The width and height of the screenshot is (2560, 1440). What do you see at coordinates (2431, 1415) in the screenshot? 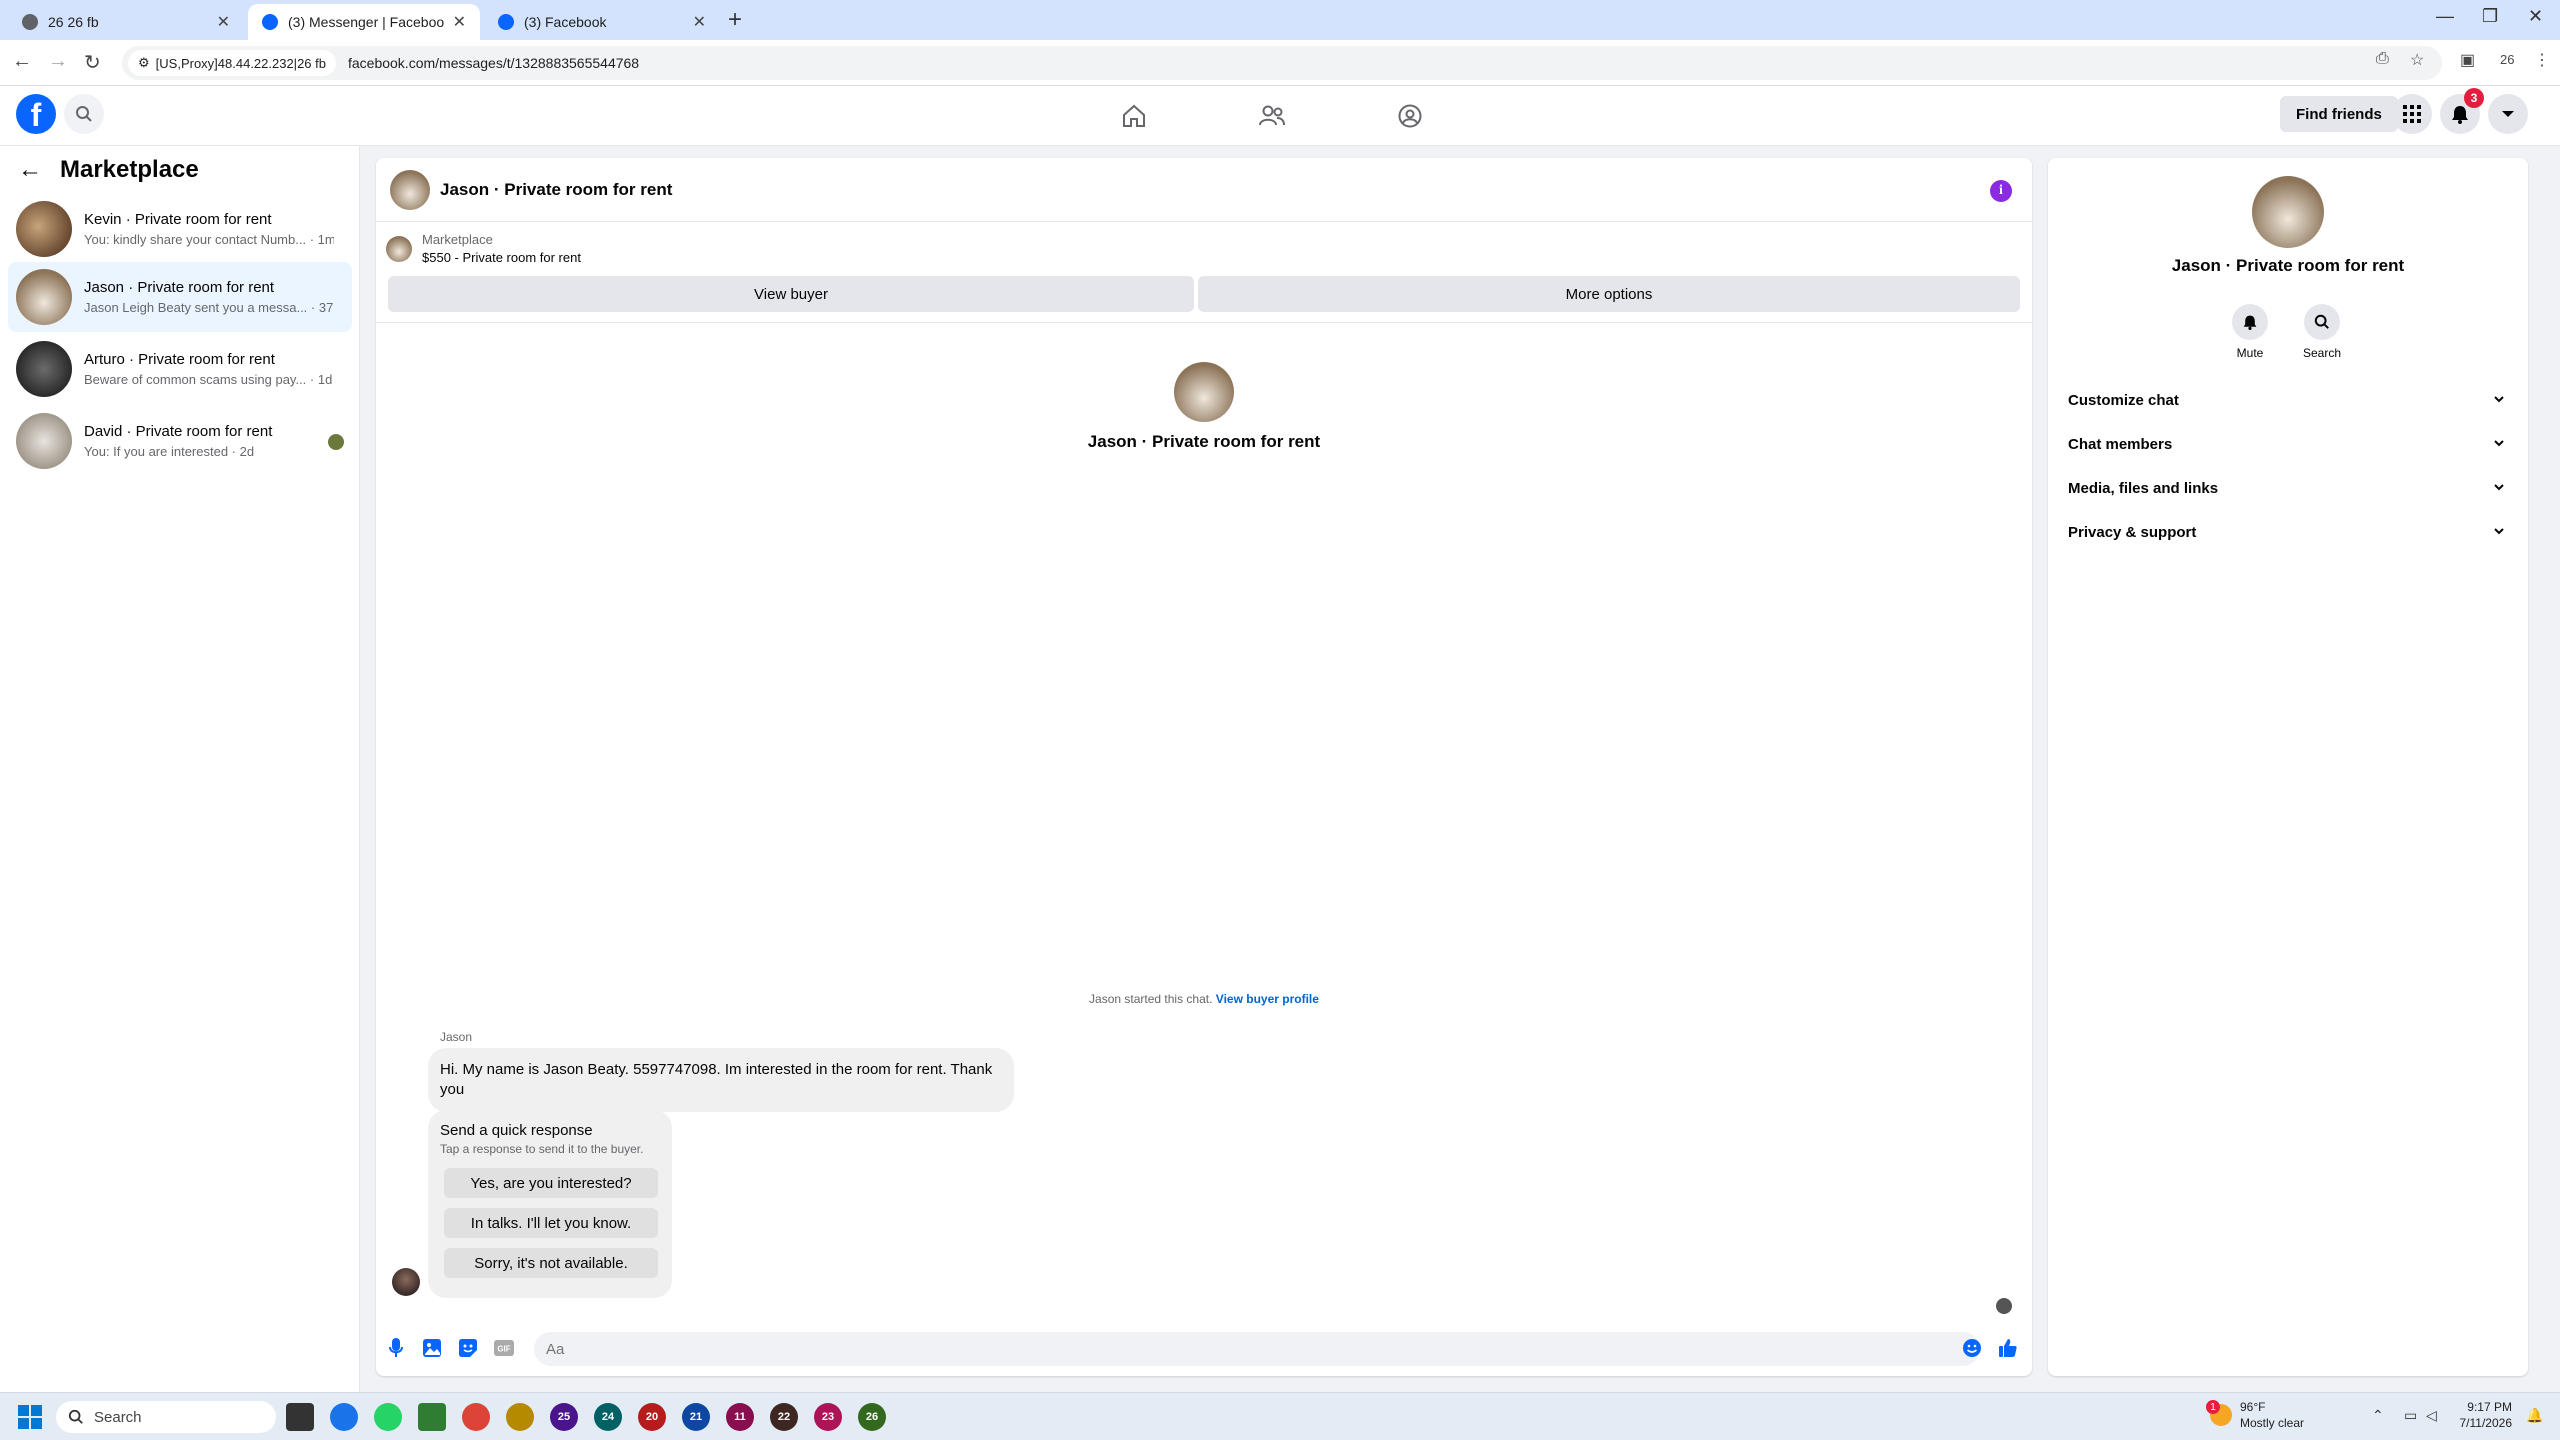
I see `volume-icon: ◁` at bounding box center [2431, 1415].